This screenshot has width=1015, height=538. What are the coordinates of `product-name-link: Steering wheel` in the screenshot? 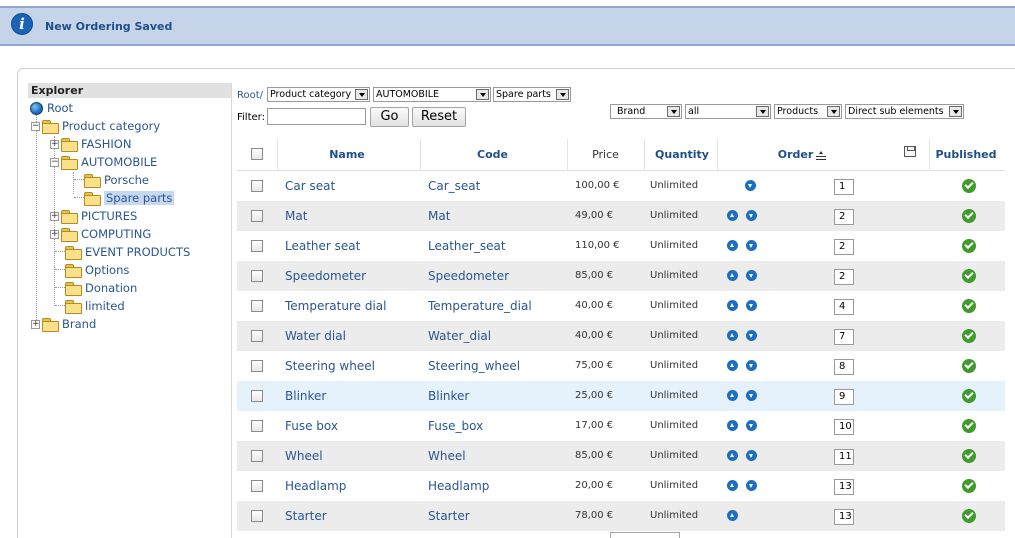 It's located at (330, 366).